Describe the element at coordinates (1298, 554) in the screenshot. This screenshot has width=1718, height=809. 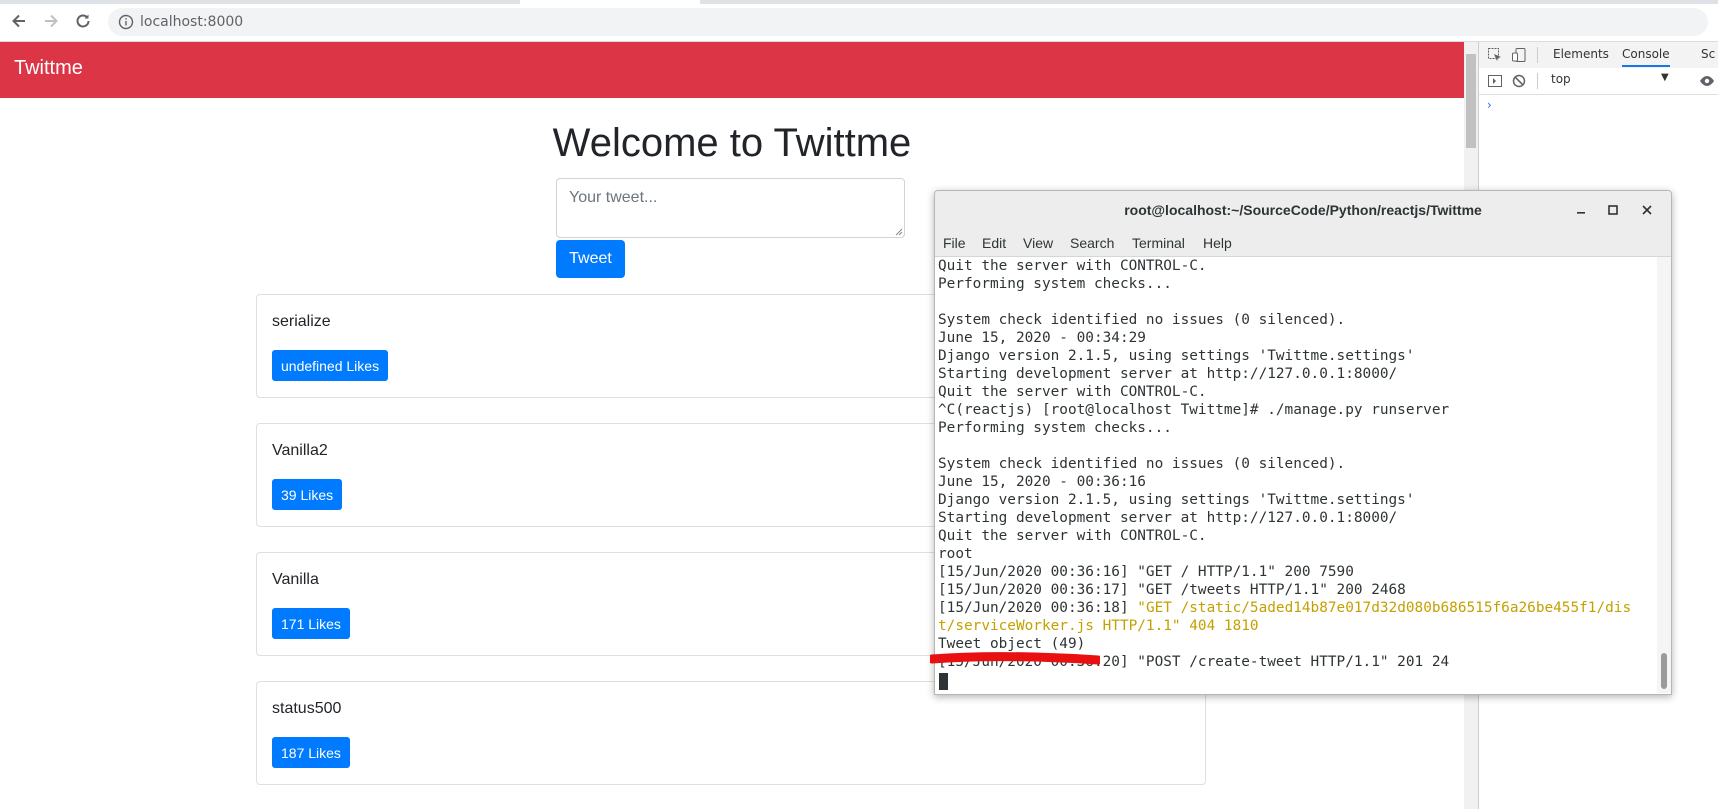
I see `terminal-line: root` at that location.